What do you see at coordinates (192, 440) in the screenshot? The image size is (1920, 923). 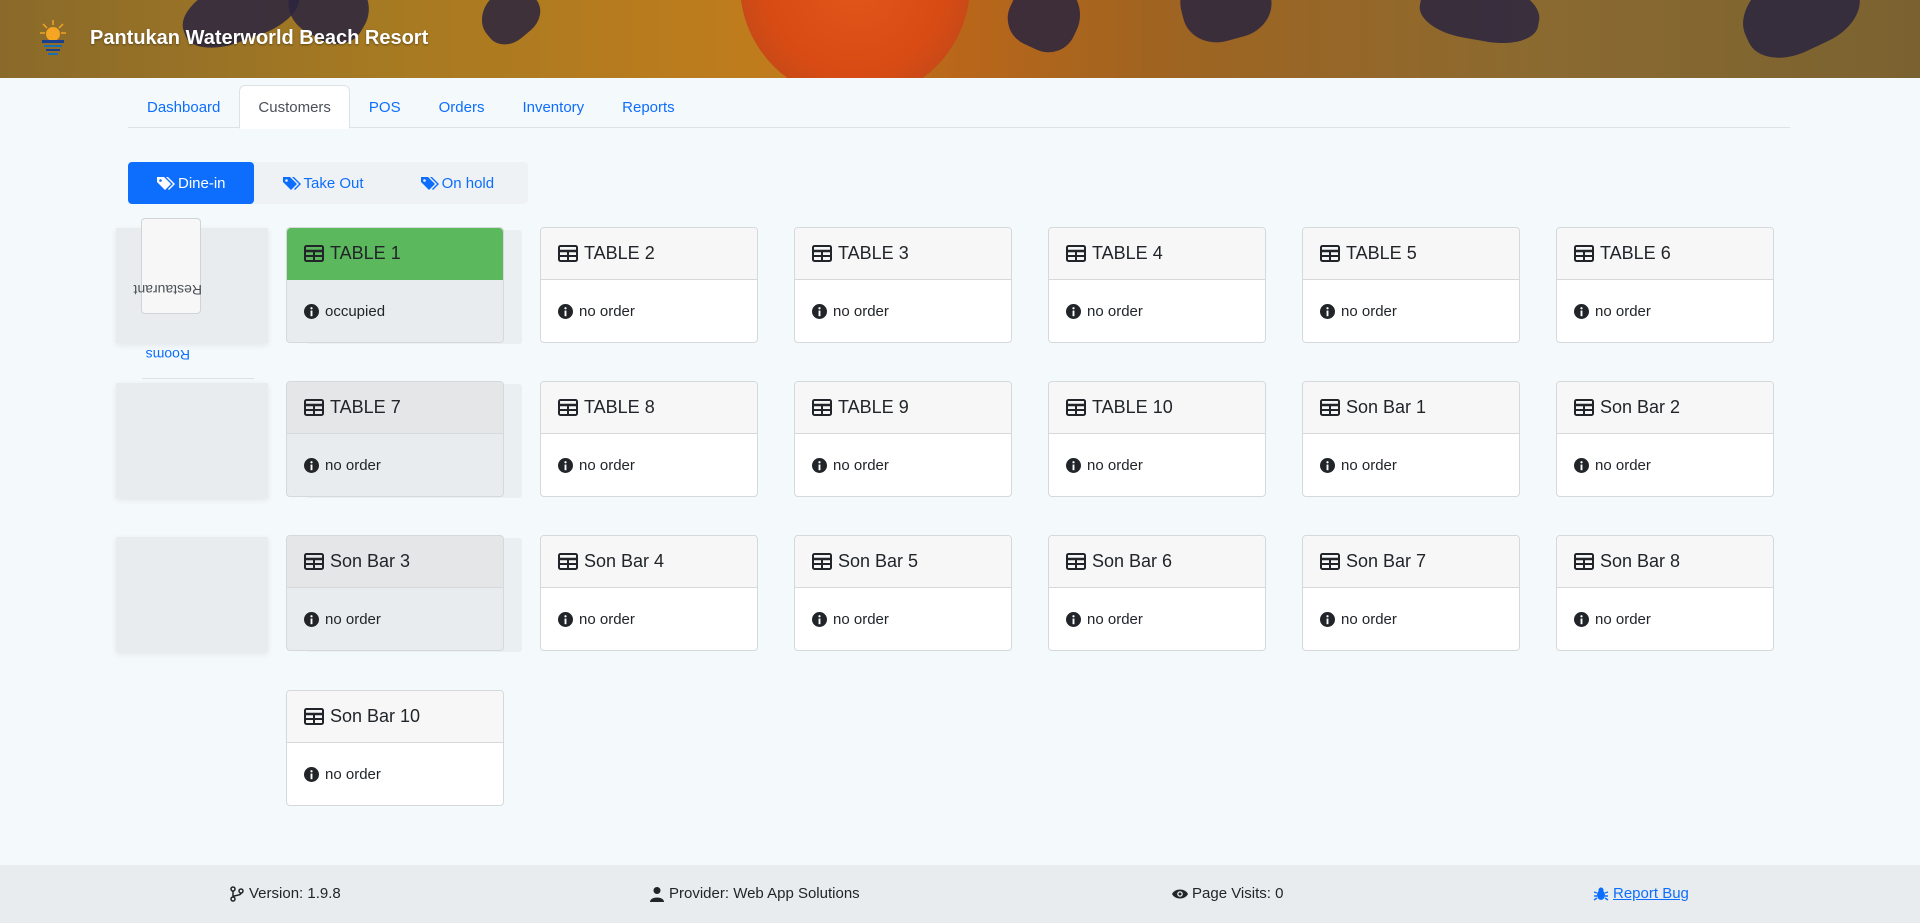 I see `side-panel-block` at bounding box center [192, 440].